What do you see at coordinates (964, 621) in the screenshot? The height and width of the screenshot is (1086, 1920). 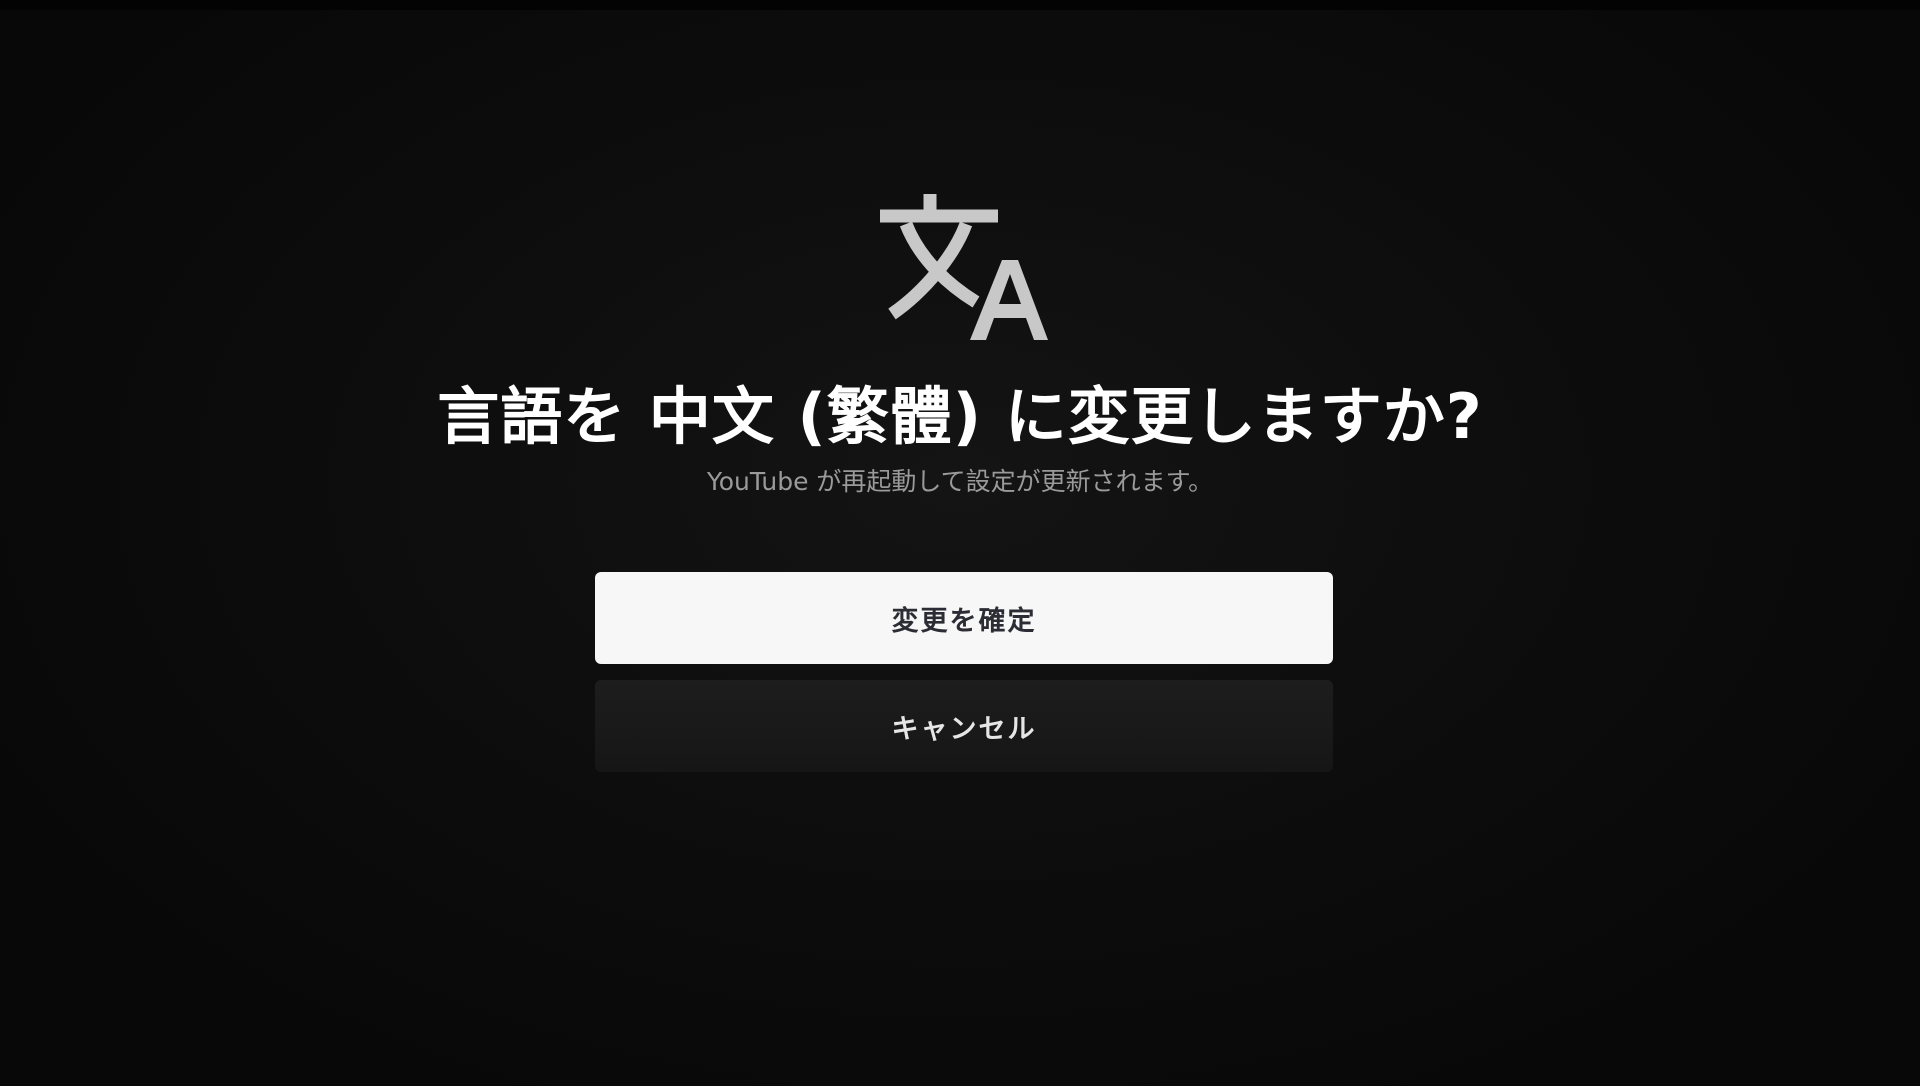 I see `confirm-change-label: 変更を確定` at bounding box center [964, 621].